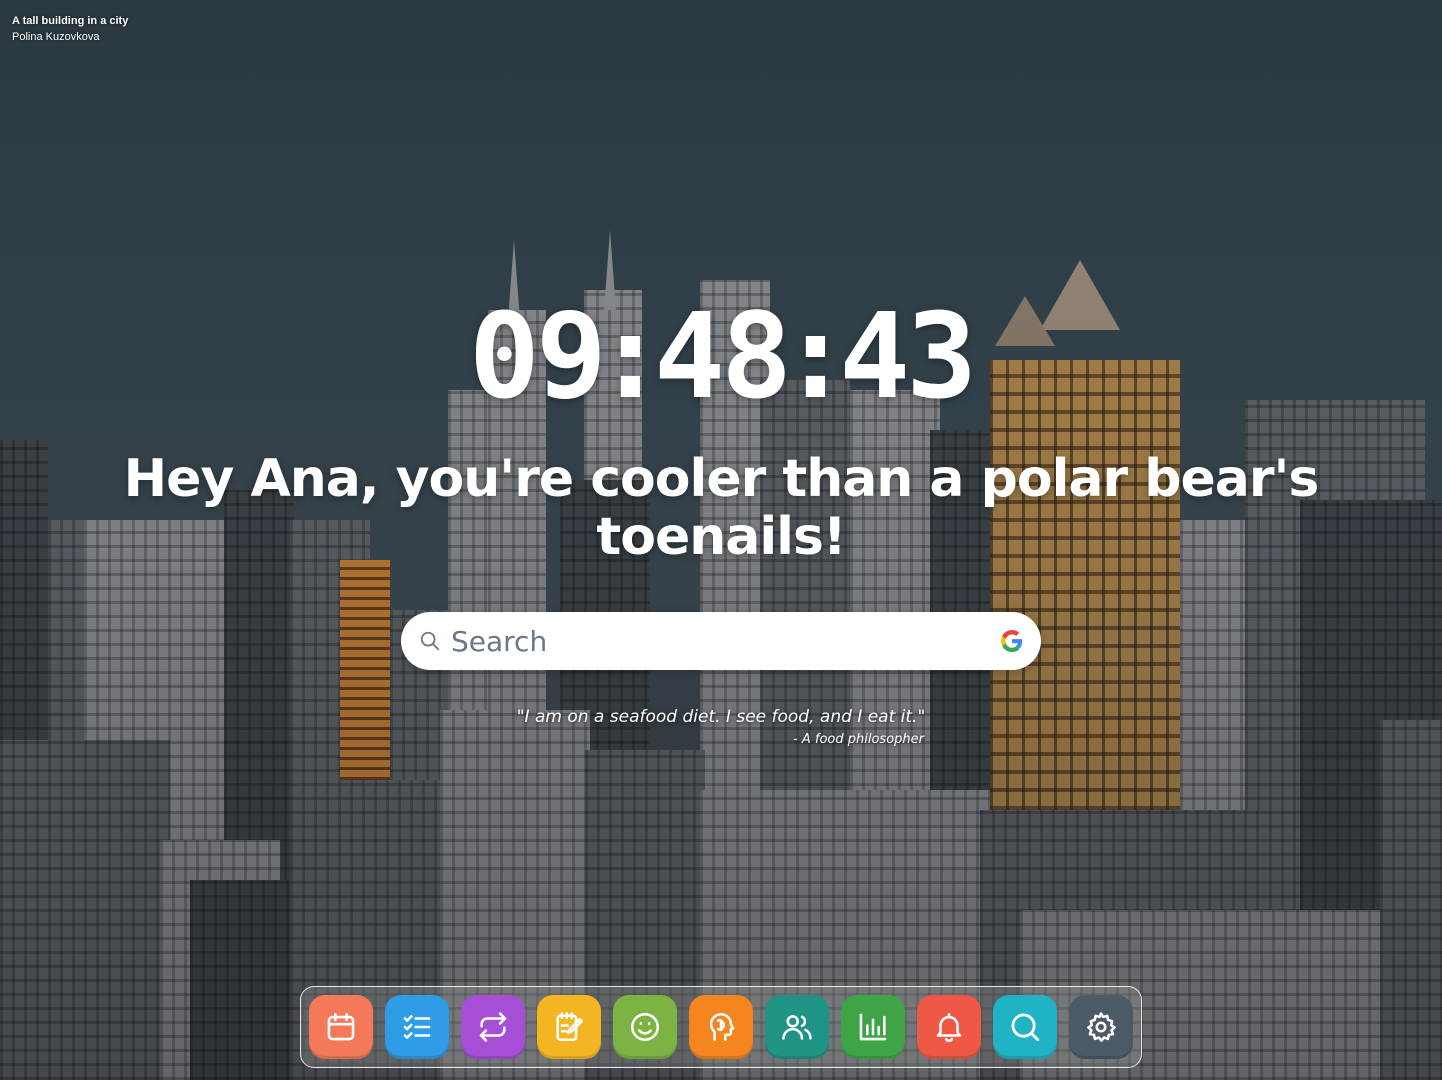 The height and width of the screenshot is (1080, 1442). I want to click on dock-calendar-button, so click(341, 1027).